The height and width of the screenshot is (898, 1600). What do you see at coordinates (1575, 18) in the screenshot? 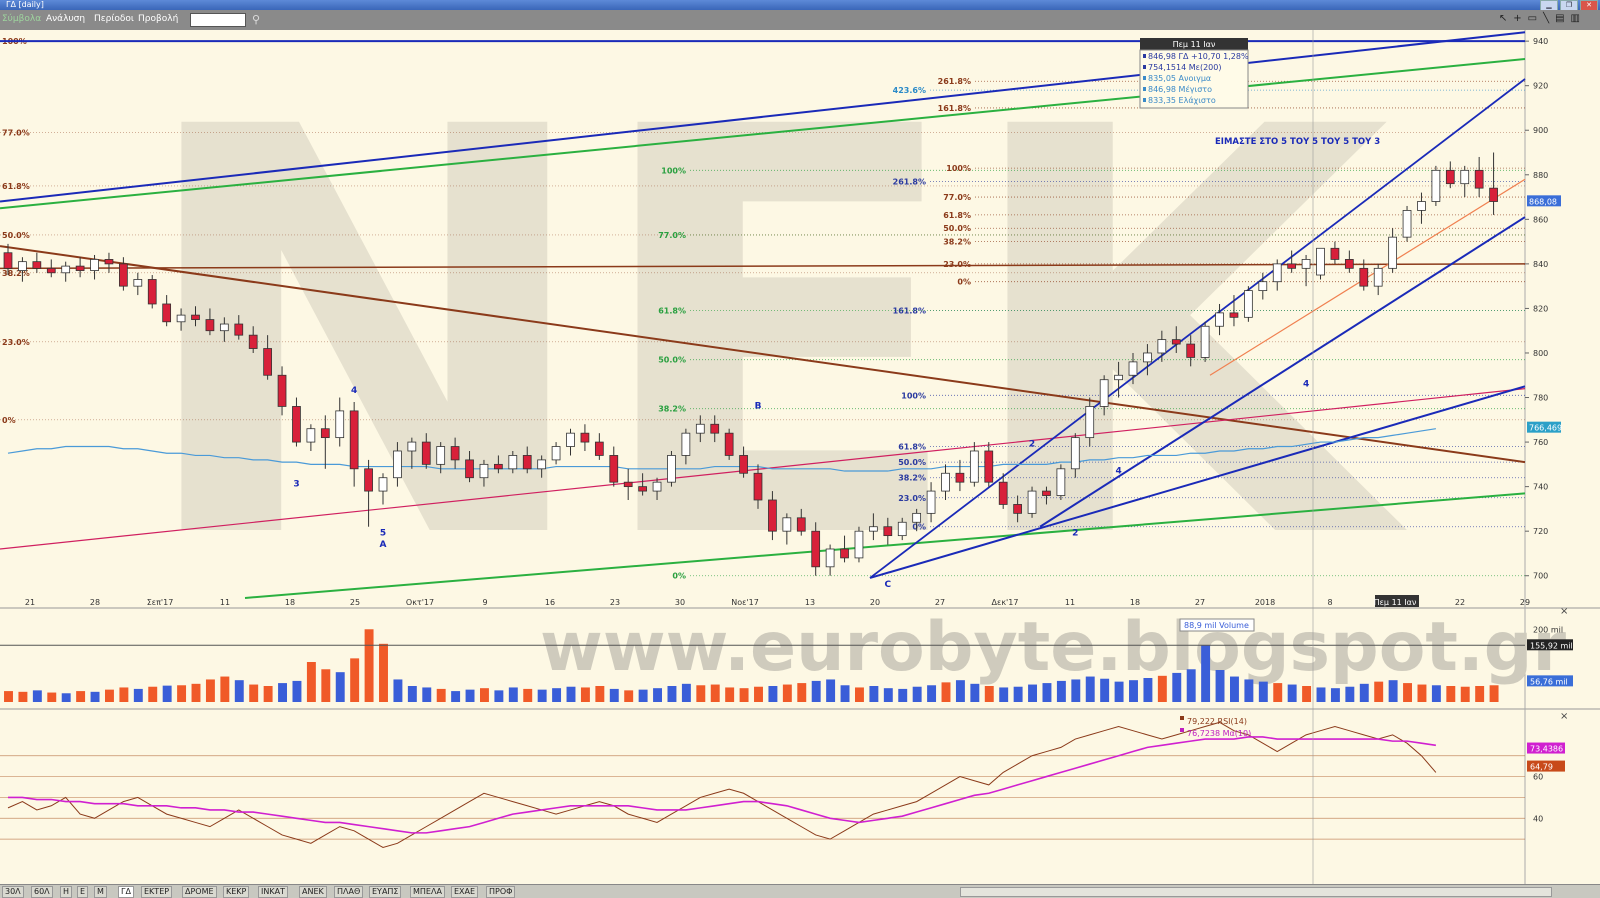
I see `panel-icon: ▥` at bounding box center [1575, 18].